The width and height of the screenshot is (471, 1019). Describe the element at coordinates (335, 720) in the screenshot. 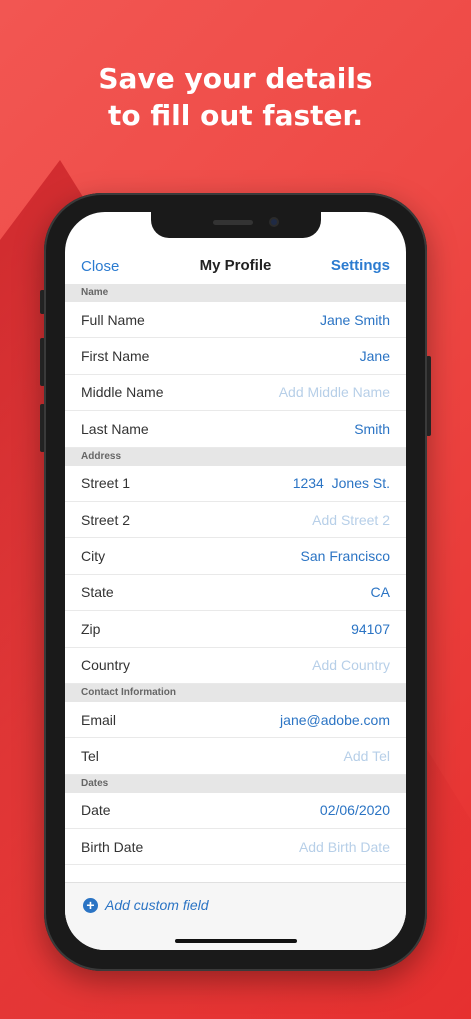

I see `row-value: jane@adobe.com` at that location.